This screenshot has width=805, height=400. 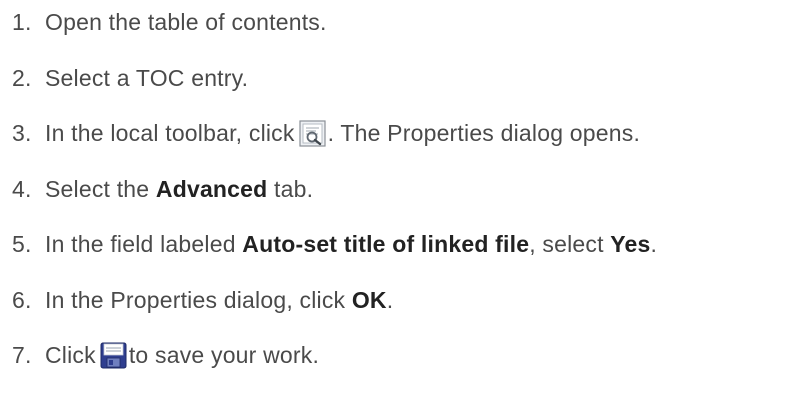 I want to click on step-number: 4., so click(x=22, y=188).